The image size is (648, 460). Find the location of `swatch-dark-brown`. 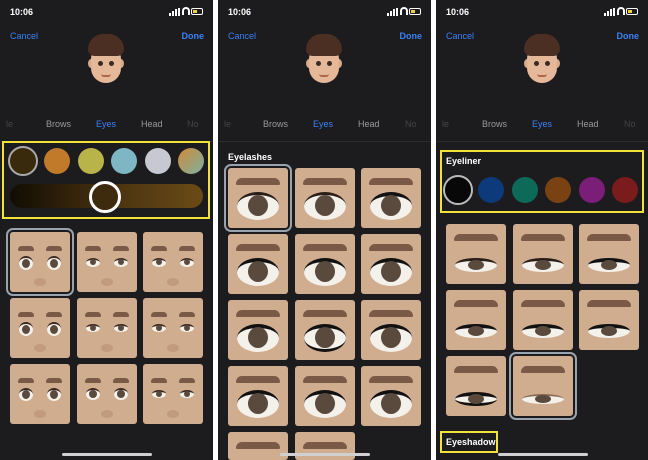

swatch-dark-brown is located at coordinates (23, 161).